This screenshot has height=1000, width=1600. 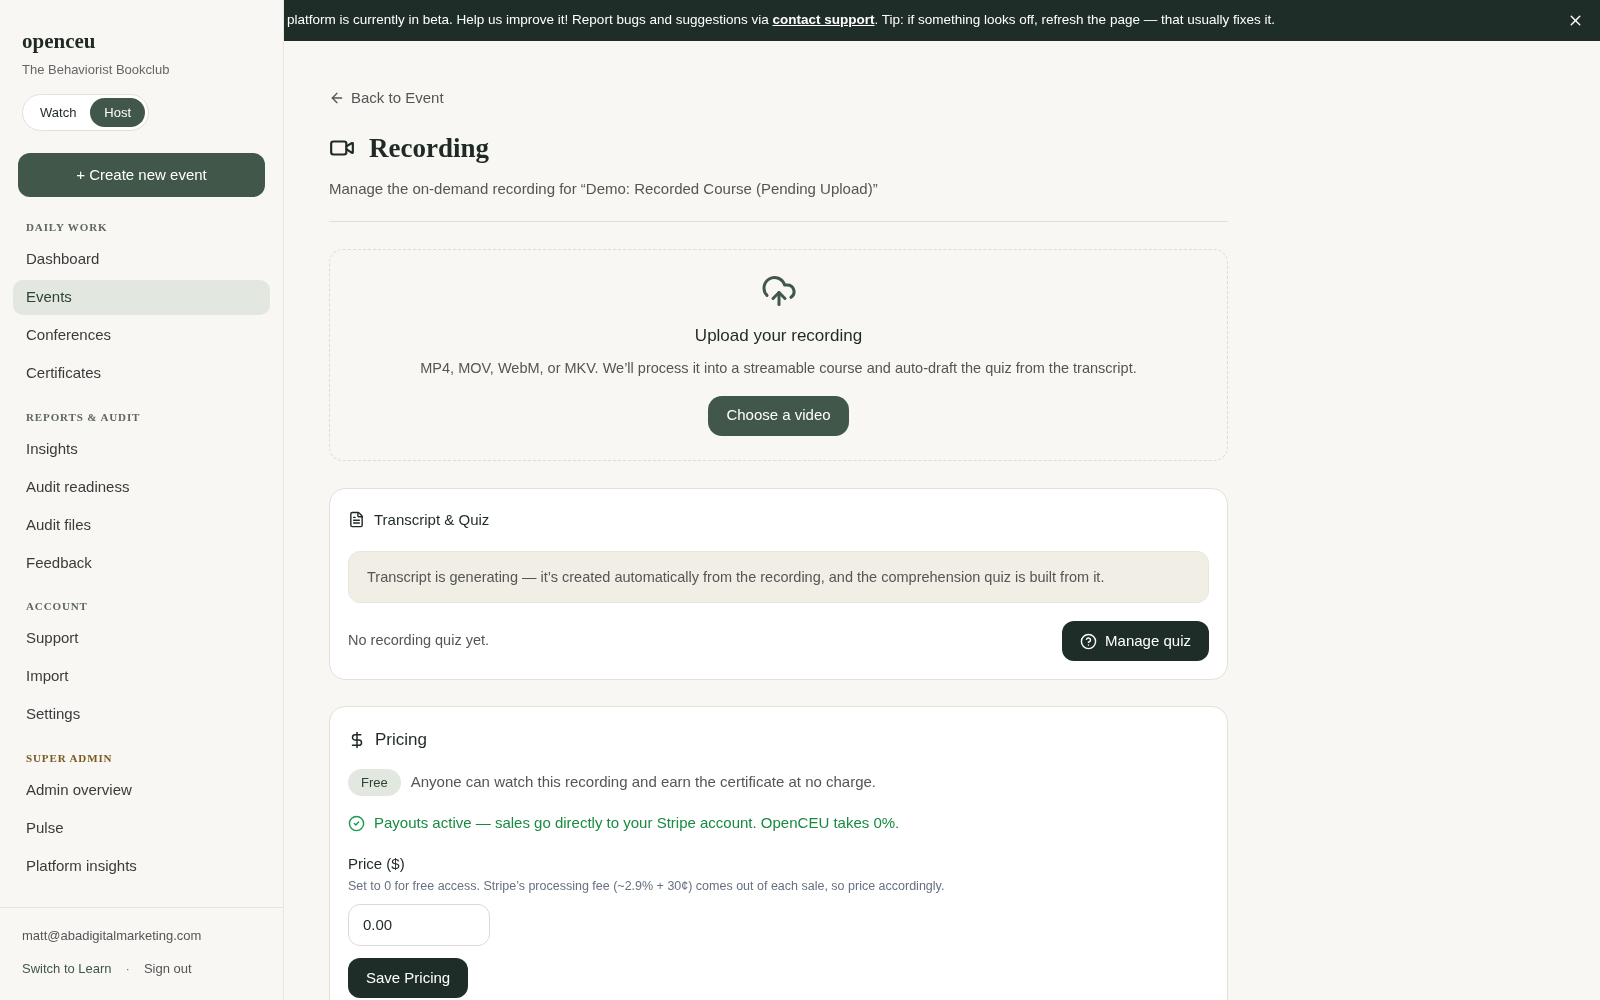 I want to click on nav-item: Insights, so click(x=141, y=449).